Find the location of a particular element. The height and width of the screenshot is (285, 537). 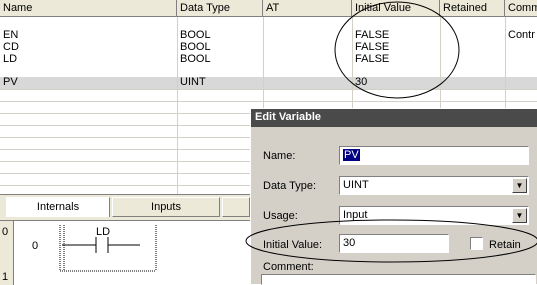

tab-internals: Internals is located at coordinates (58, 207).